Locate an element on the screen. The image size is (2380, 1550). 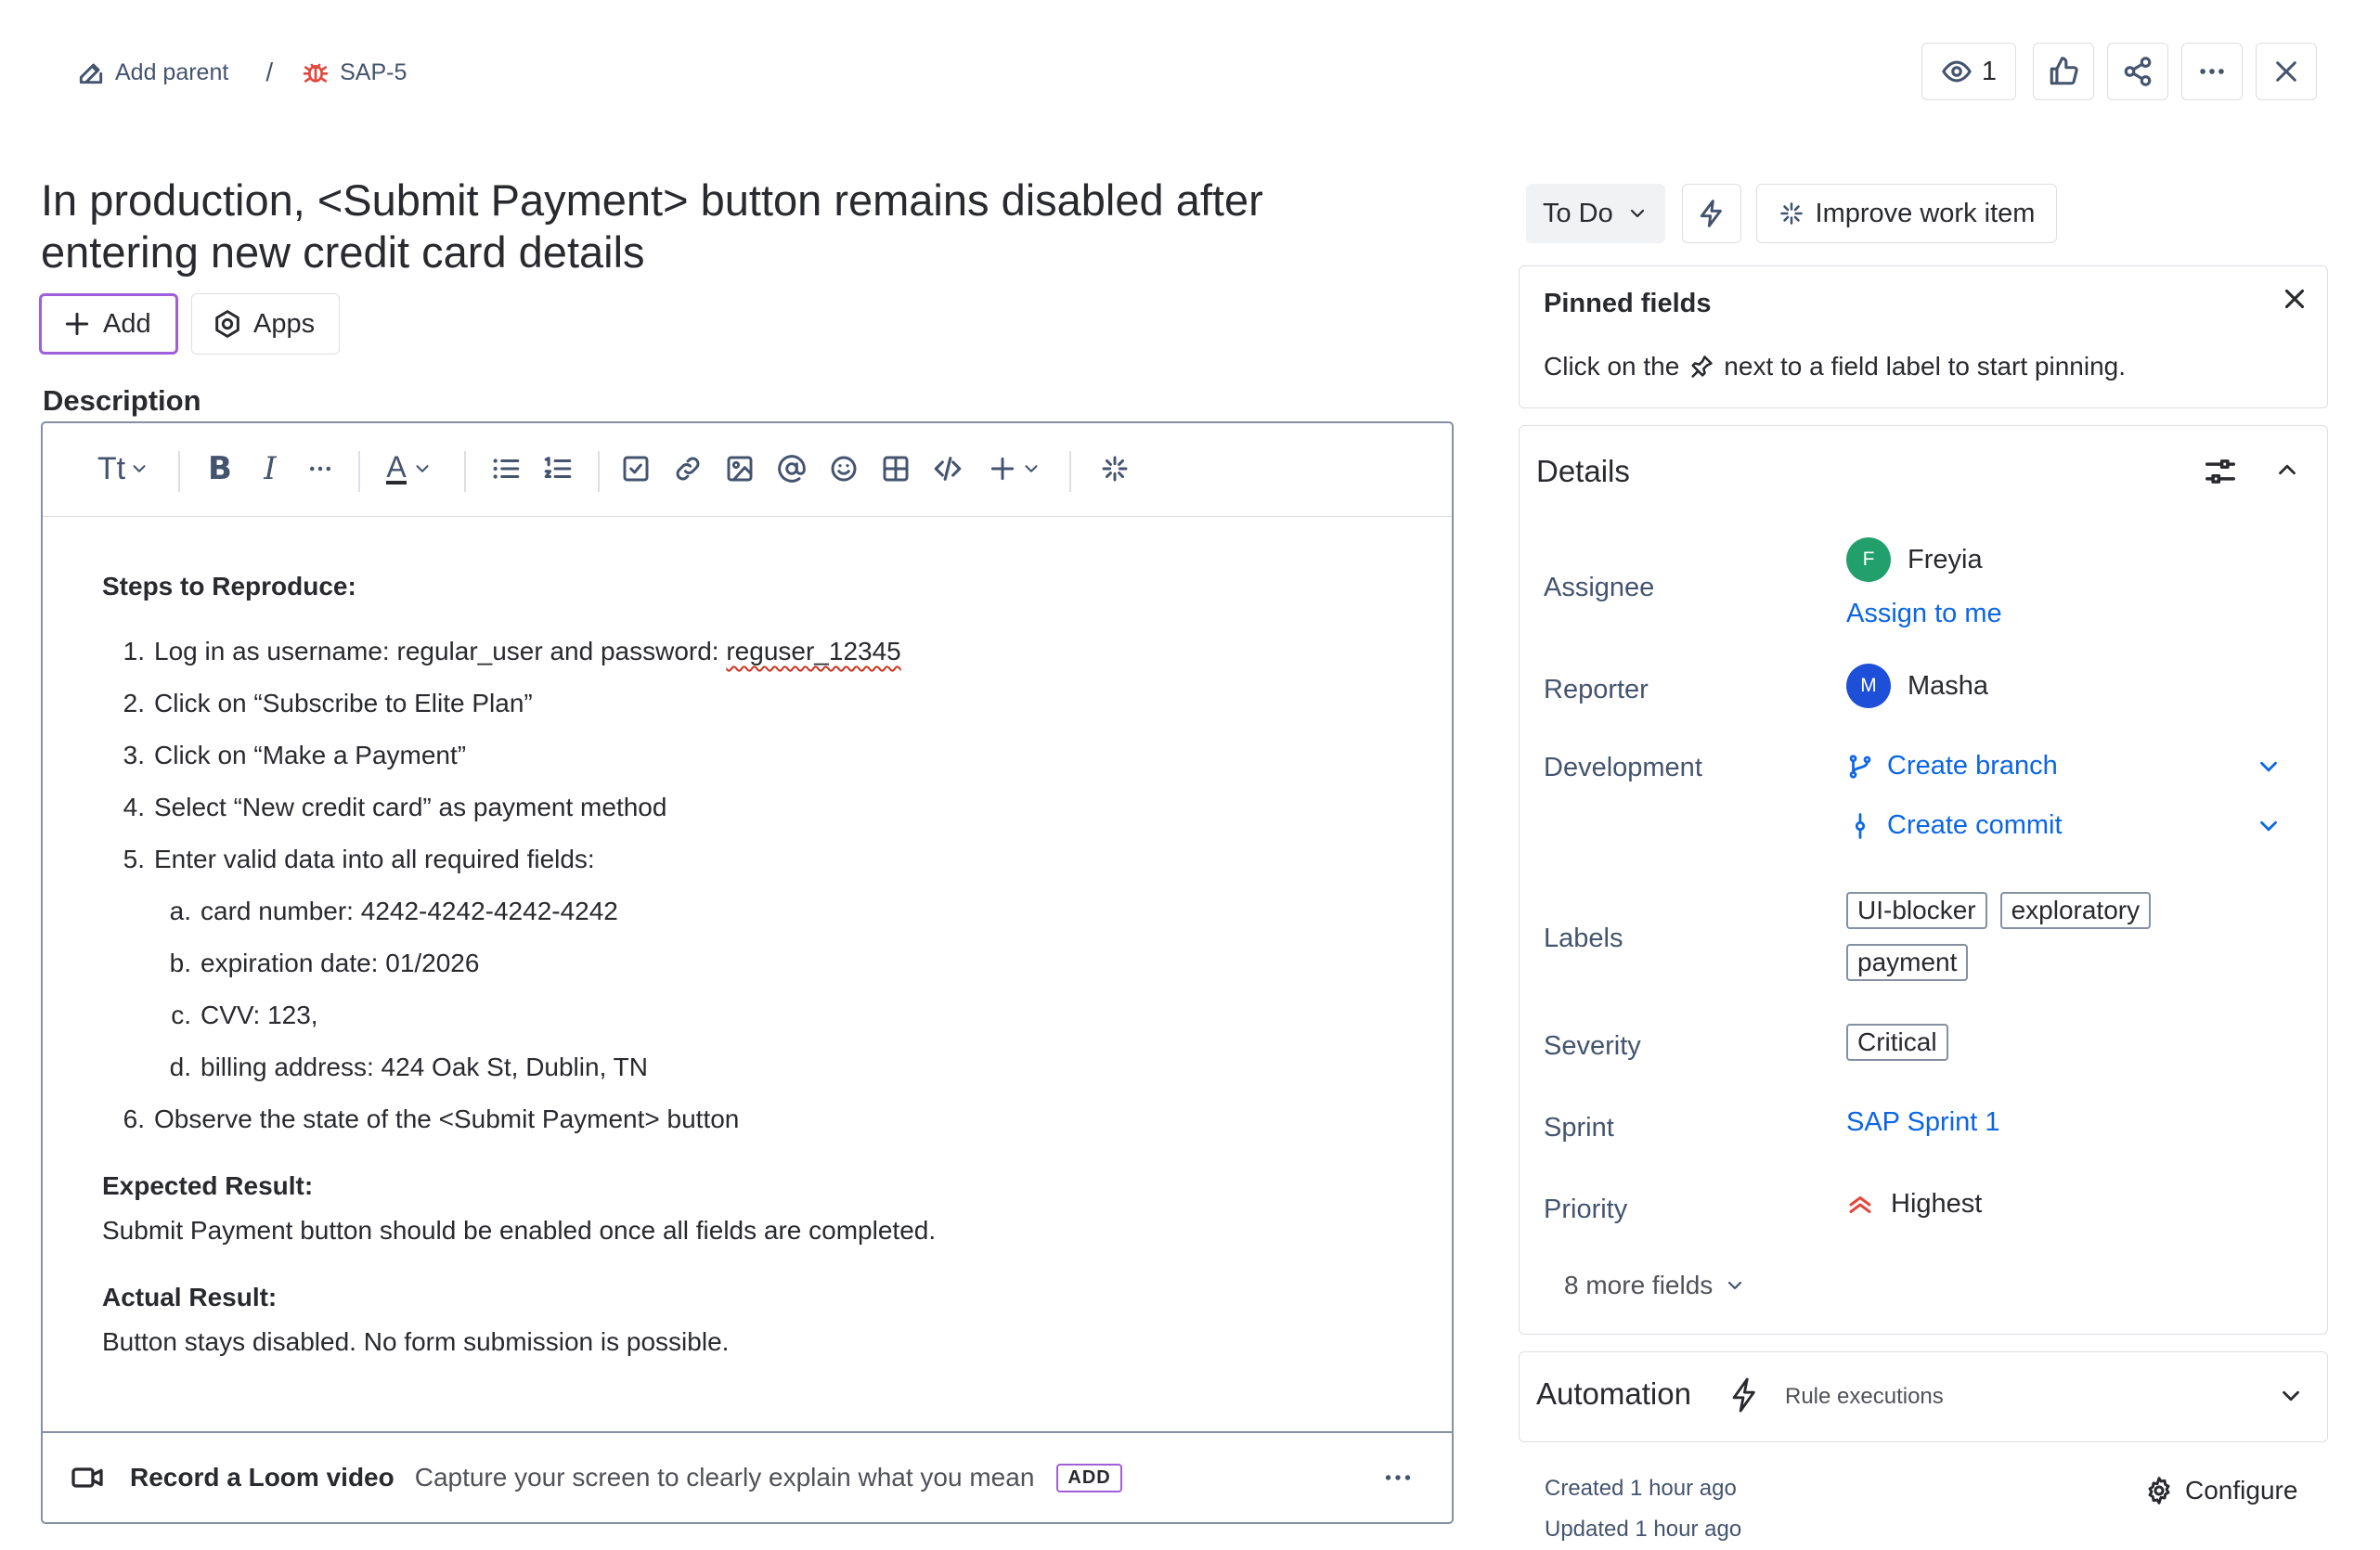
steps-heading: Steps to Reproduce: is located at coordinates (229, 586).